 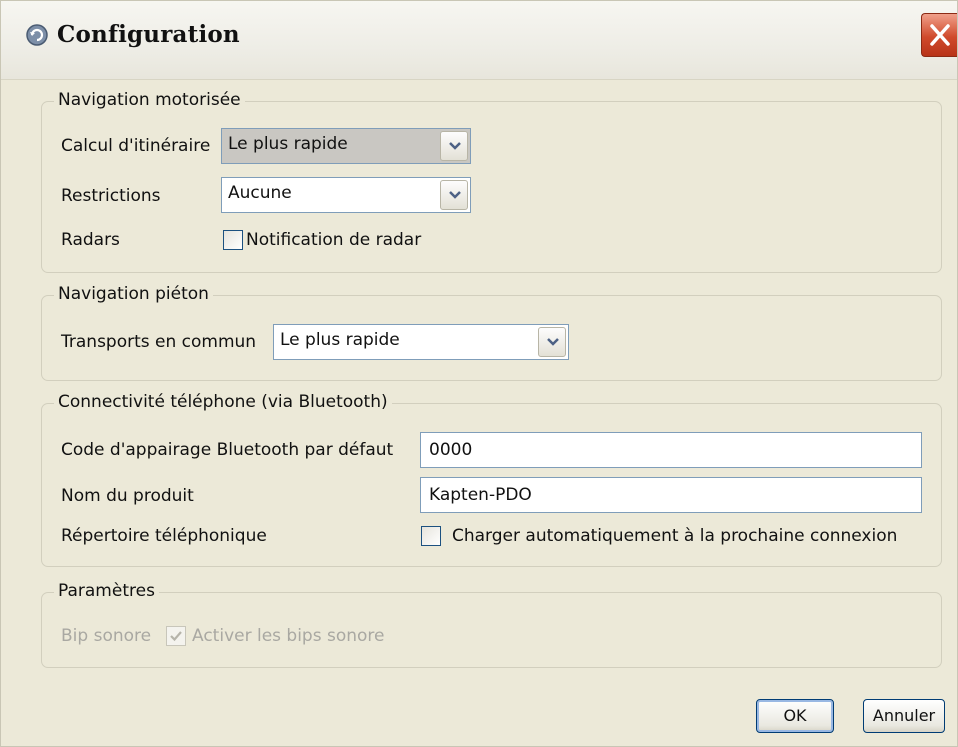 I want to click on close-icon, so click(x=940, y=35).